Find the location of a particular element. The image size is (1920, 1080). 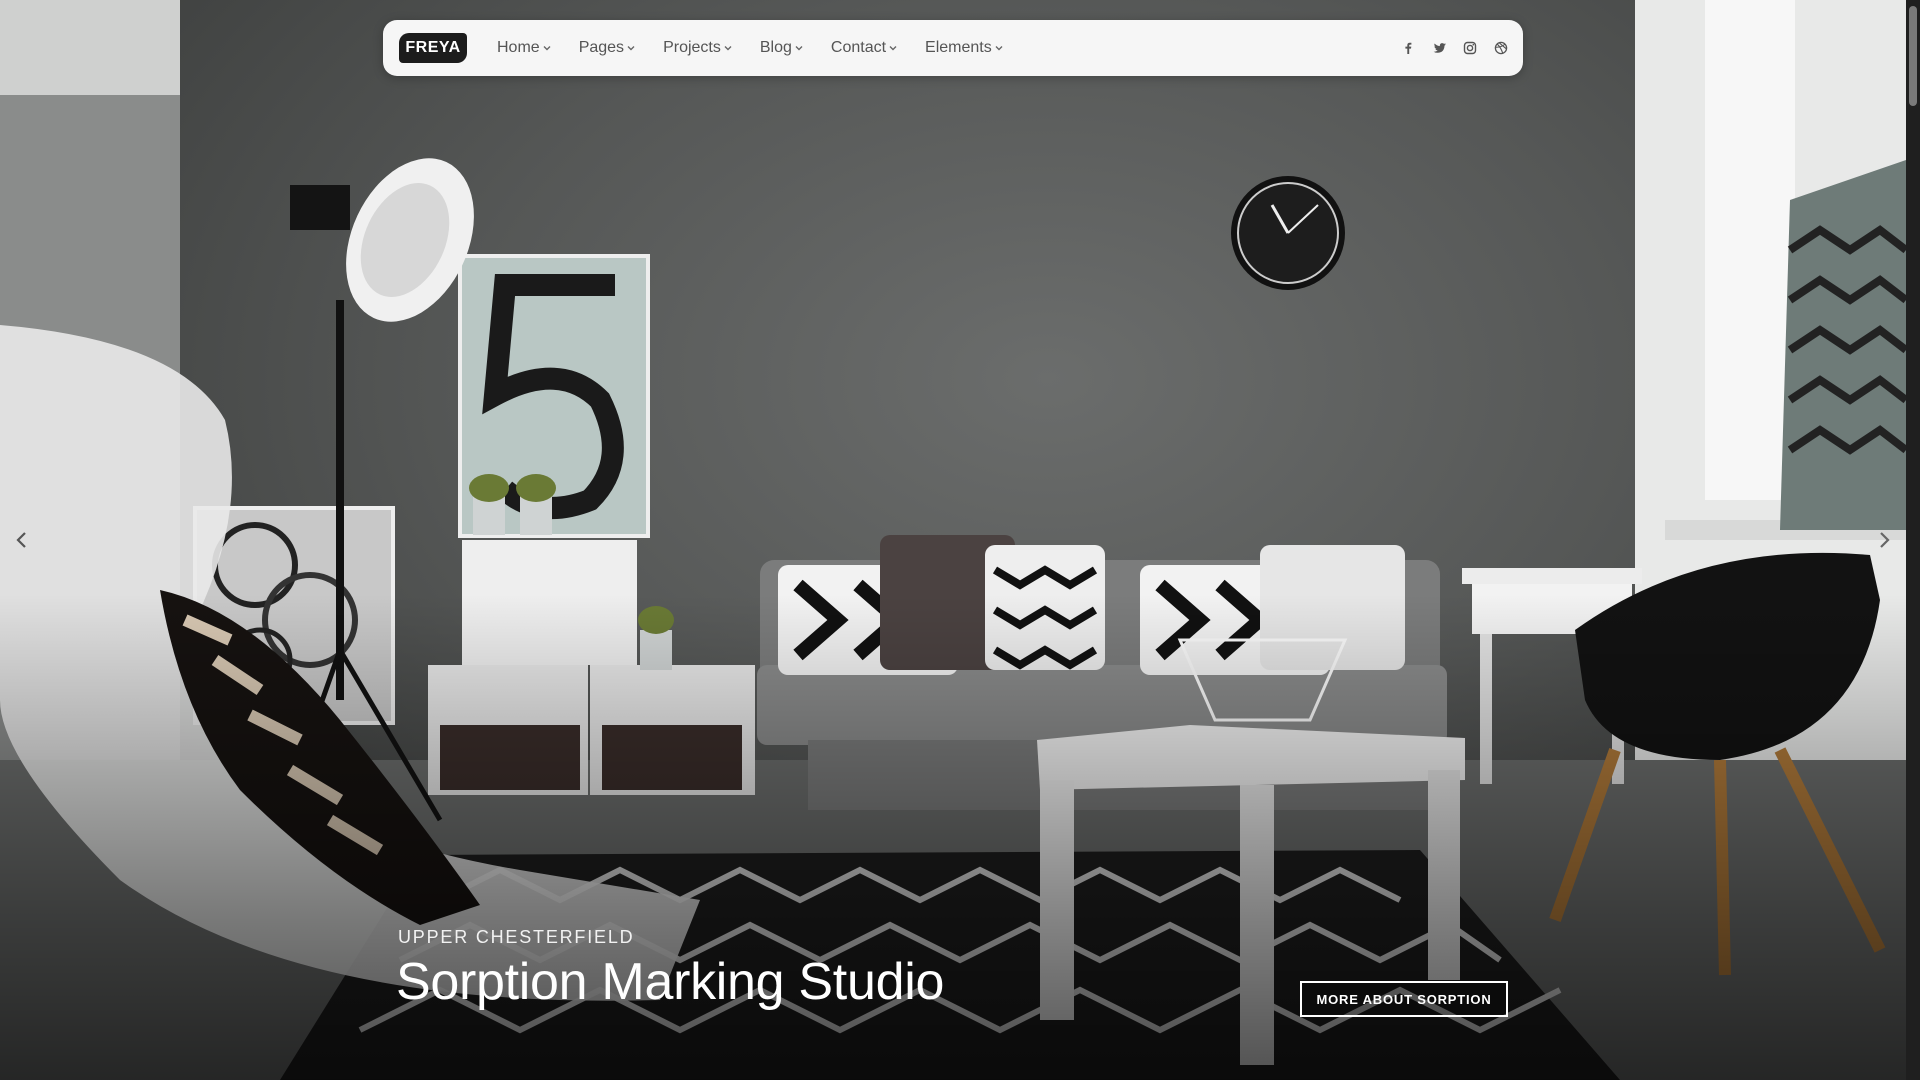

nav-item-label: Projects is located at coordinates (692, 47).